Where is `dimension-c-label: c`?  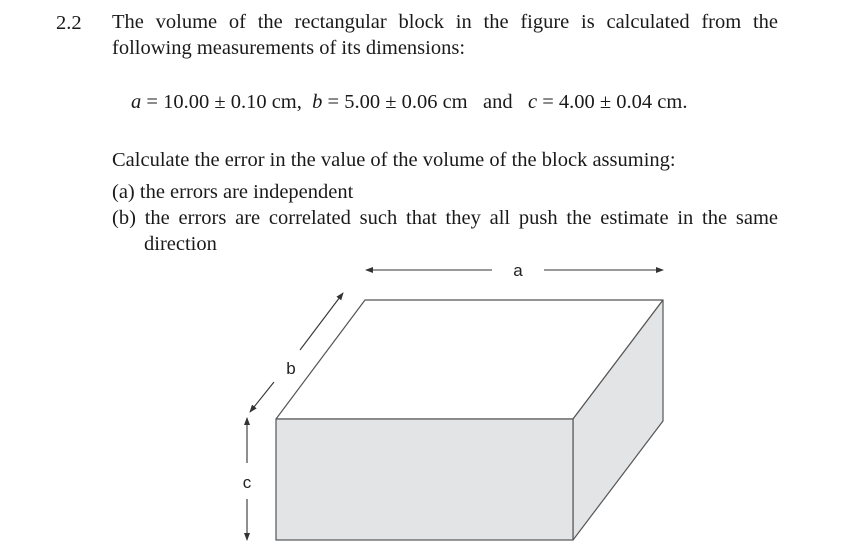
dimension-c-label: c is located at coordinates (247, 482).